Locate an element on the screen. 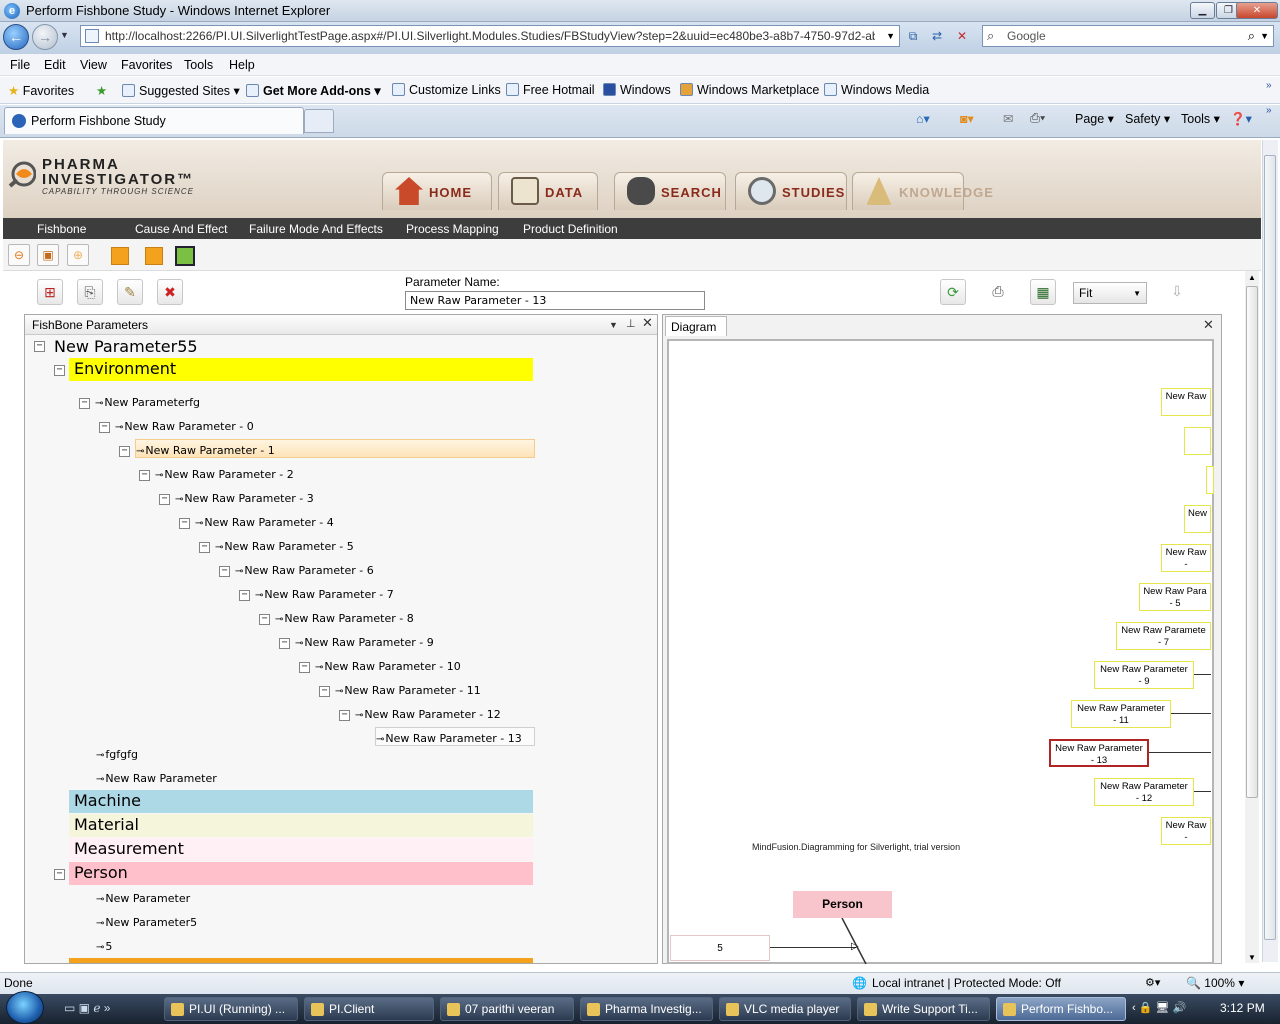 This screenshot has width=1280, height=1024. new-tab-button is located at coordinates (319, 121).